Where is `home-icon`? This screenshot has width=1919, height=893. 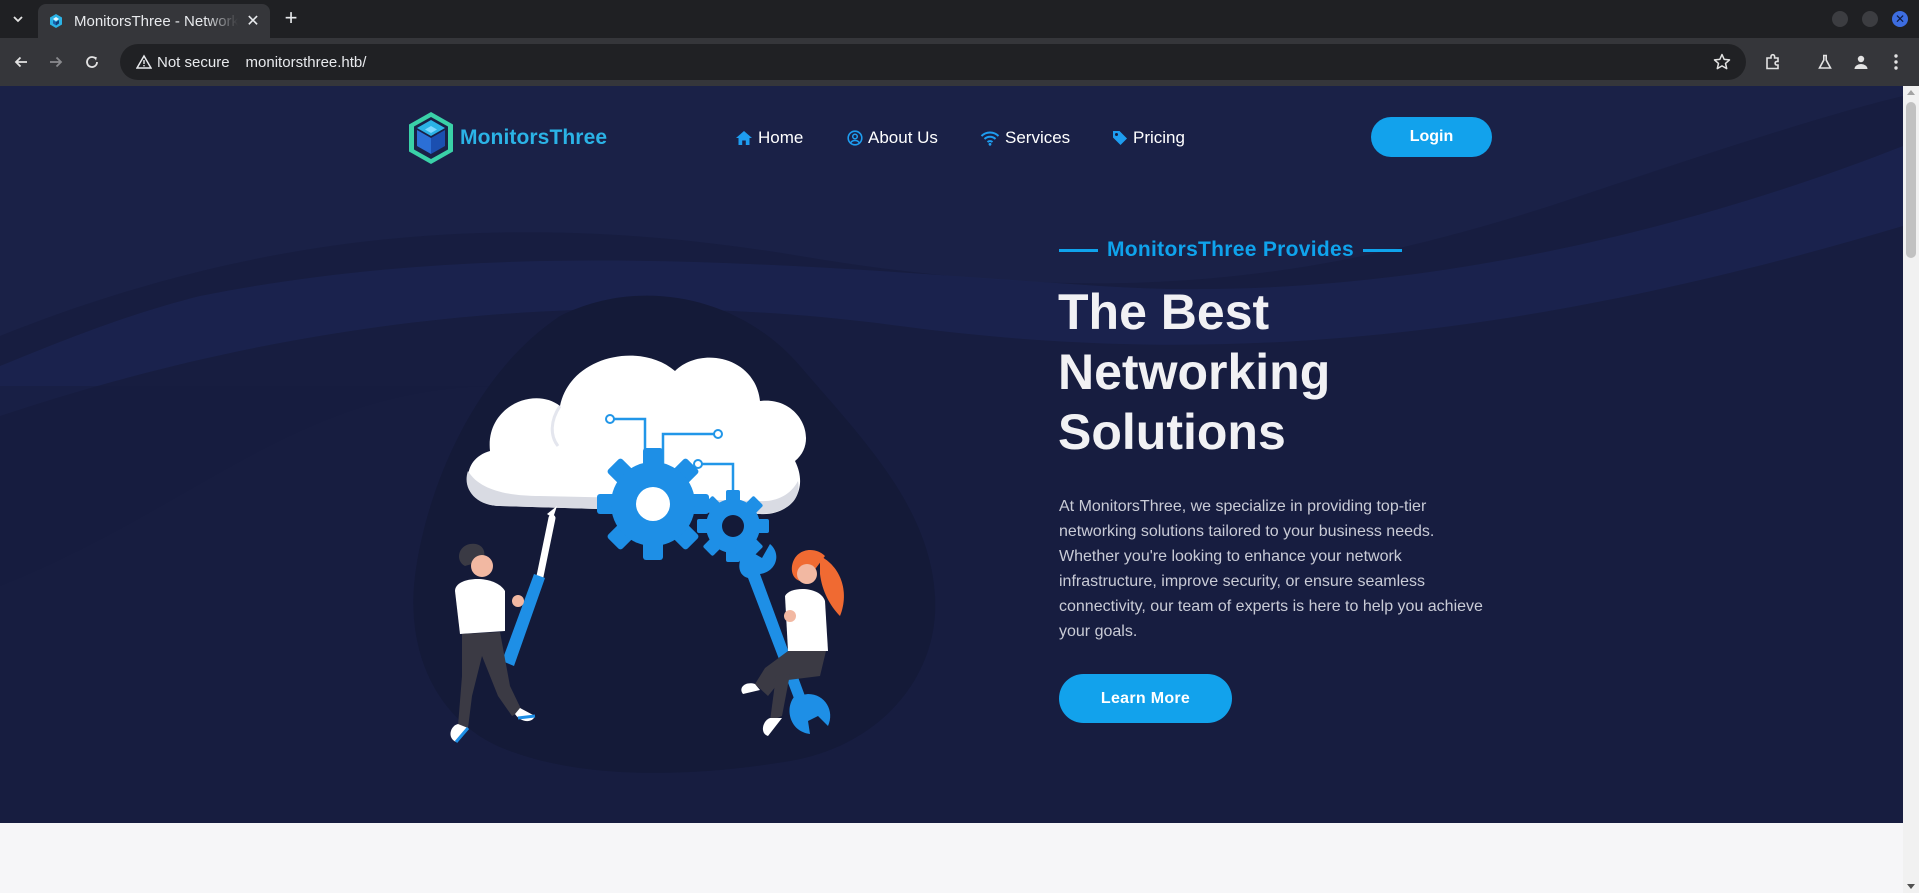
home-icon is located at coordinates (744, 138).